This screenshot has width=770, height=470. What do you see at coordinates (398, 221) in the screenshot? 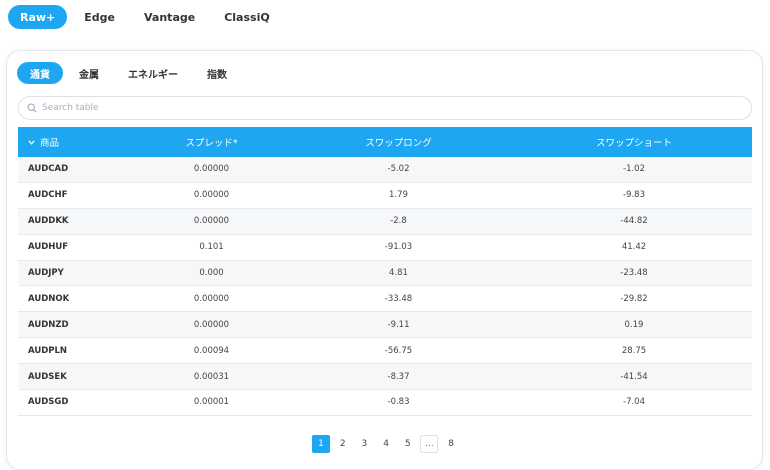
I see `cell-swap-long: -2.8` at bounding box center [398, 221].